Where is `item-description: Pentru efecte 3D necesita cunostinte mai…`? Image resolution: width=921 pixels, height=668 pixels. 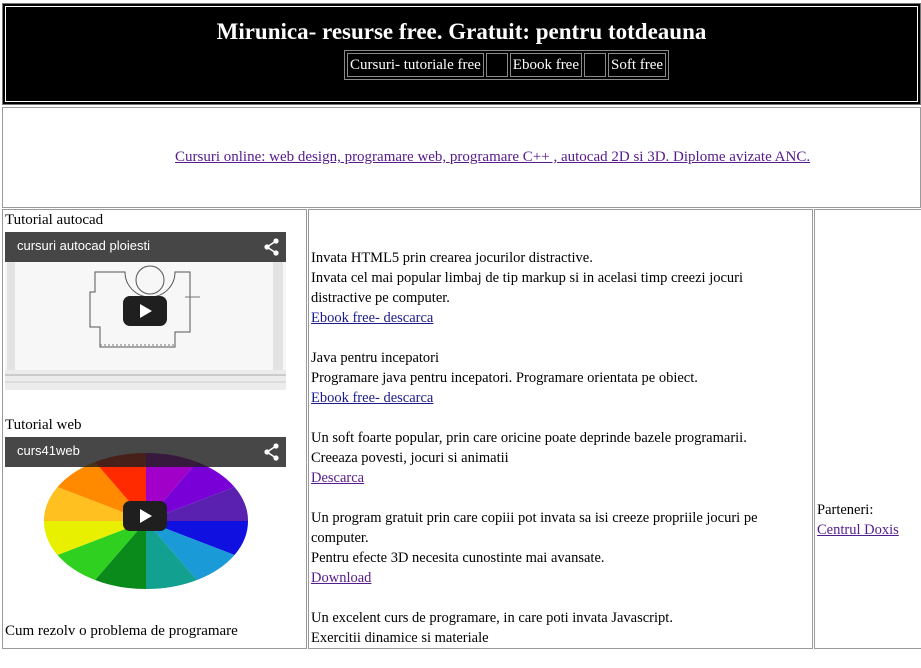
item-description: Pentru efecte 3D necesita cunostinte mai… is located at coordinates (458, 558).